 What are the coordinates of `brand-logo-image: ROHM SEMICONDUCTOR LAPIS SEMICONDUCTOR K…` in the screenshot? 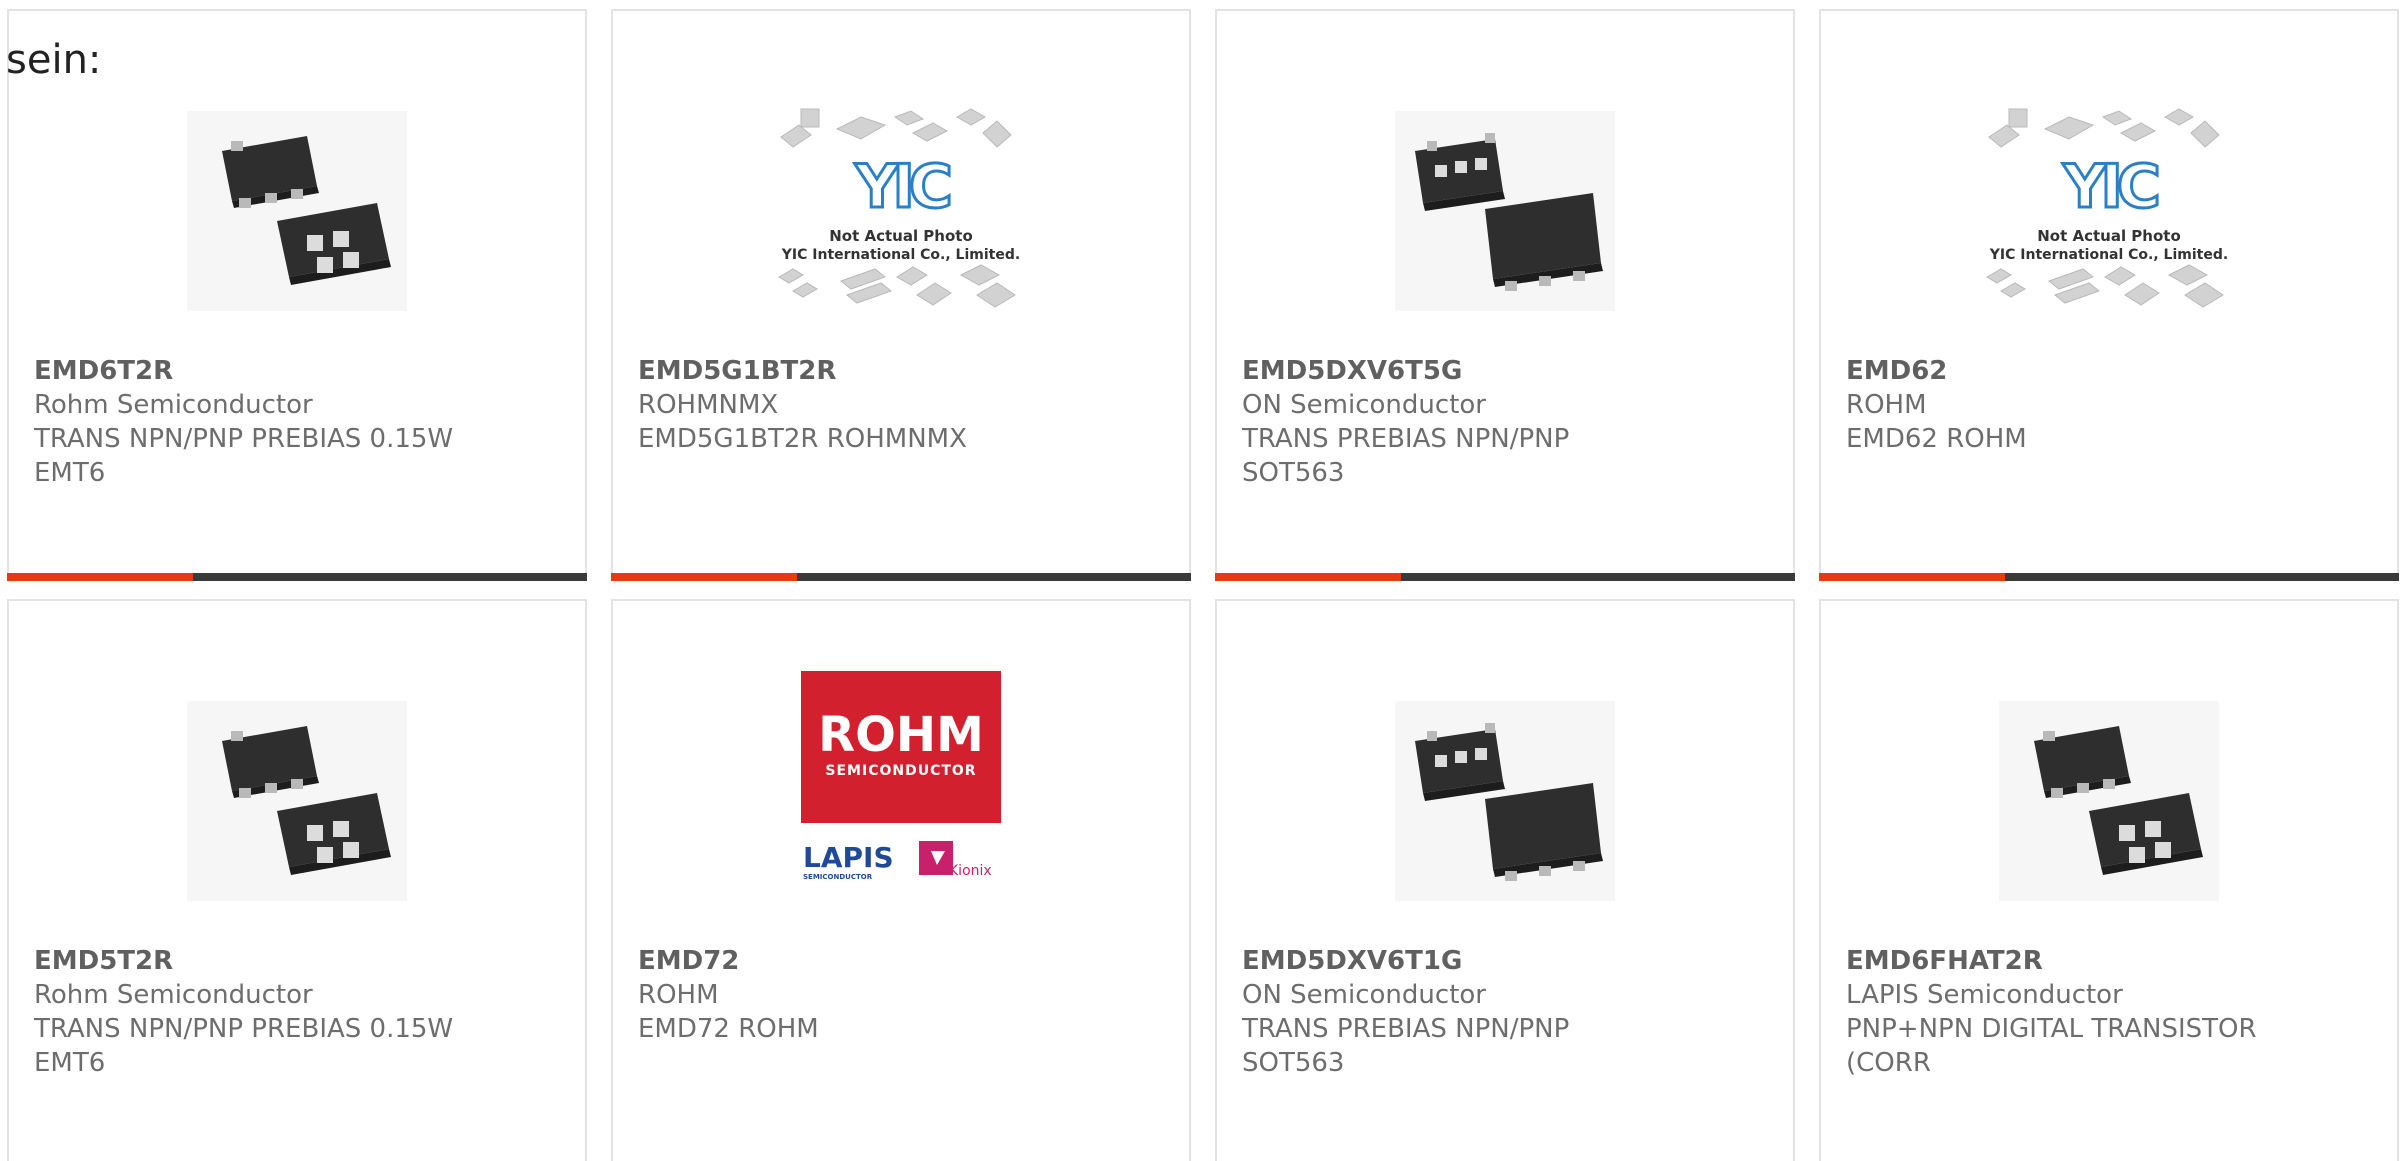 It's located at (901, 801).